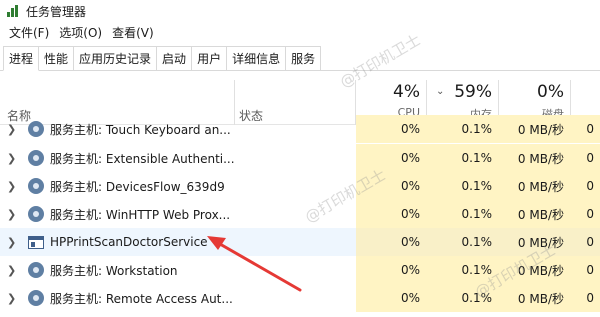 This screenshot has width=600, height=317. I want to click on tab-processes: 进程, so click(21, 58).